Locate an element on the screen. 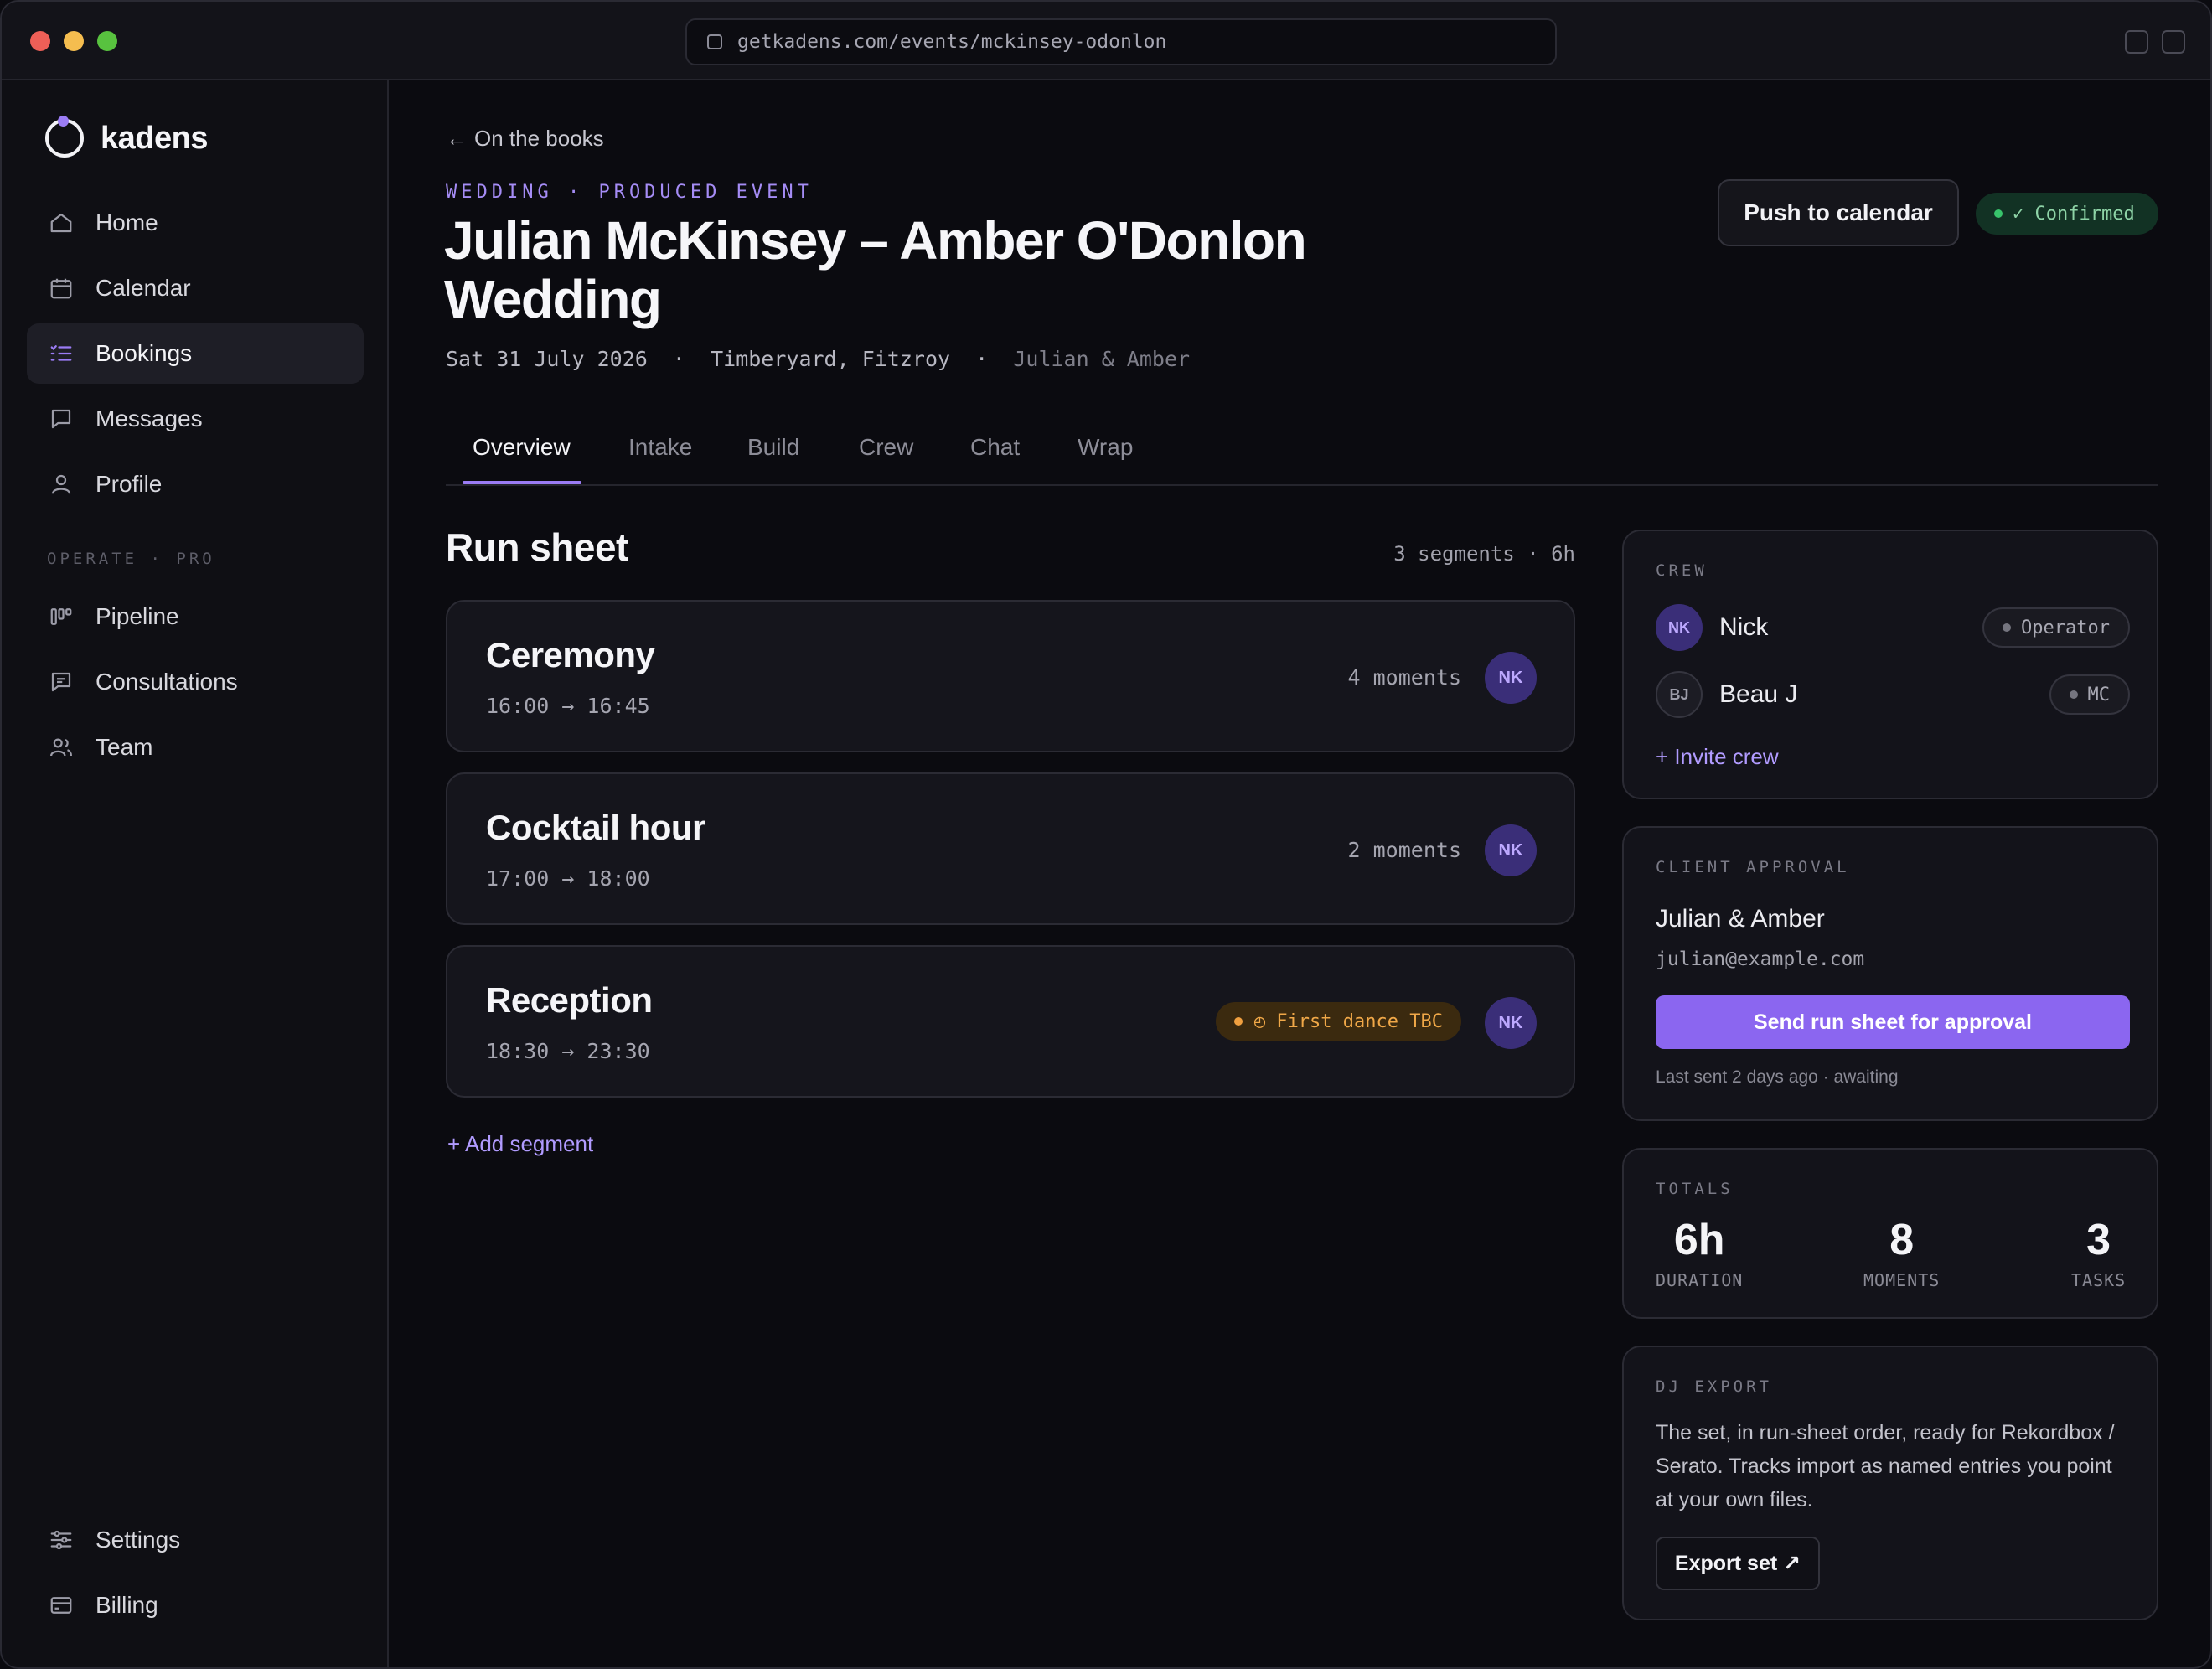 This screenshot has height=1669, width=2212. tab-overview: Overview is located at coordinates (522, 447).